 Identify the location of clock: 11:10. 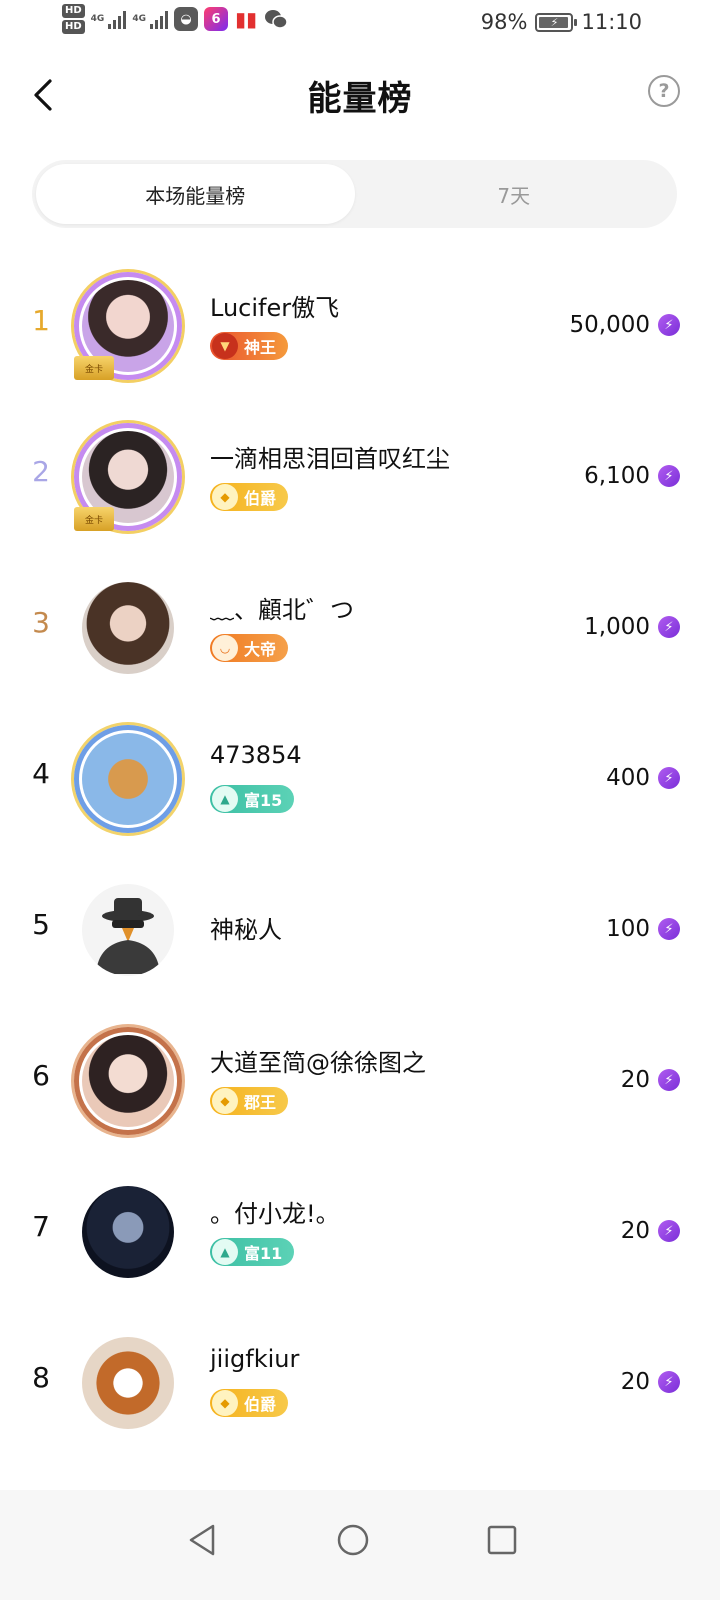
(611, 22).